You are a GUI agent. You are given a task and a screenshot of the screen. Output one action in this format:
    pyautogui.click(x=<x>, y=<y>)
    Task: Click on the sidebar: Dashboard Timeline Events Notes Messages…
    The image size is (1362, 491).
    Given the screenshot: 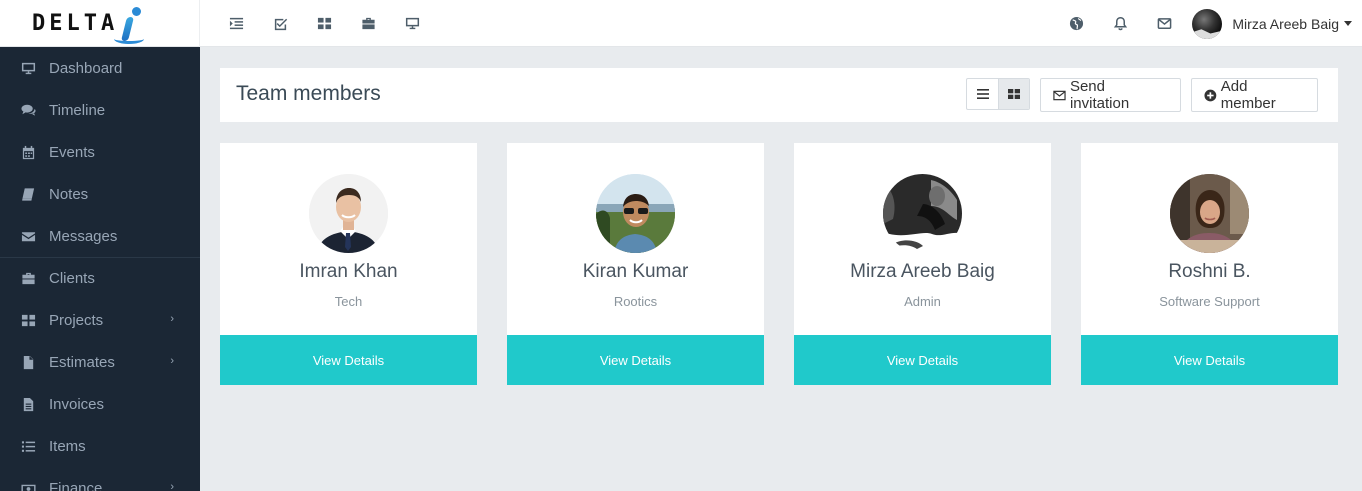 What is the action you would take?
    pyautogui.click(x=100, y=269)
    